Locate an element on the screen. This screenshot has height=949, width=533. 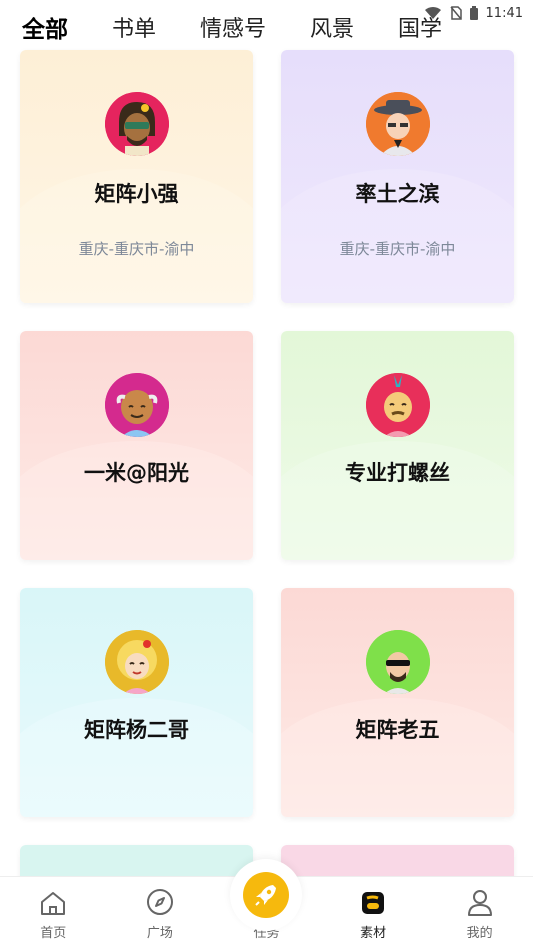
account-card: 专业打螺丝 is located at coordinates (397, 445).